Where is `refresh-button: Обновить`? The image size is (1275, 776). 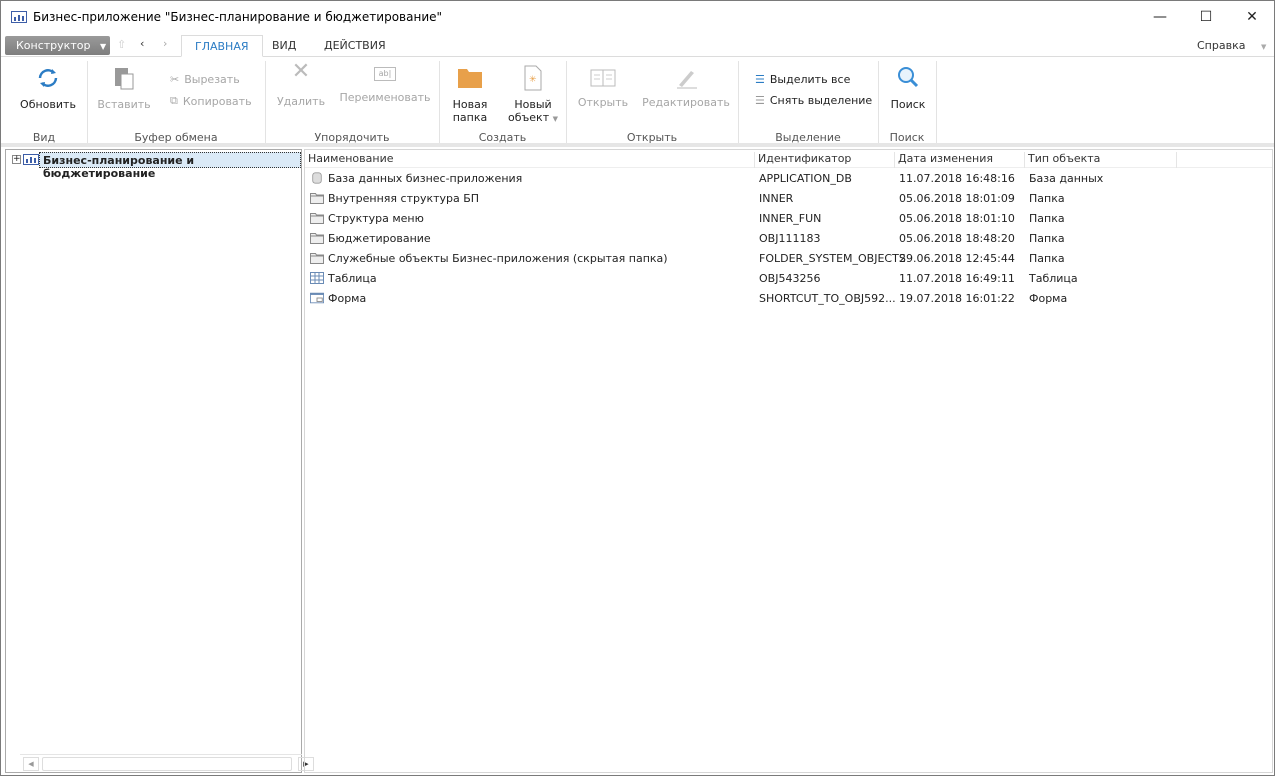
refresh-button: Обновить is located at coordinates (48, 88).